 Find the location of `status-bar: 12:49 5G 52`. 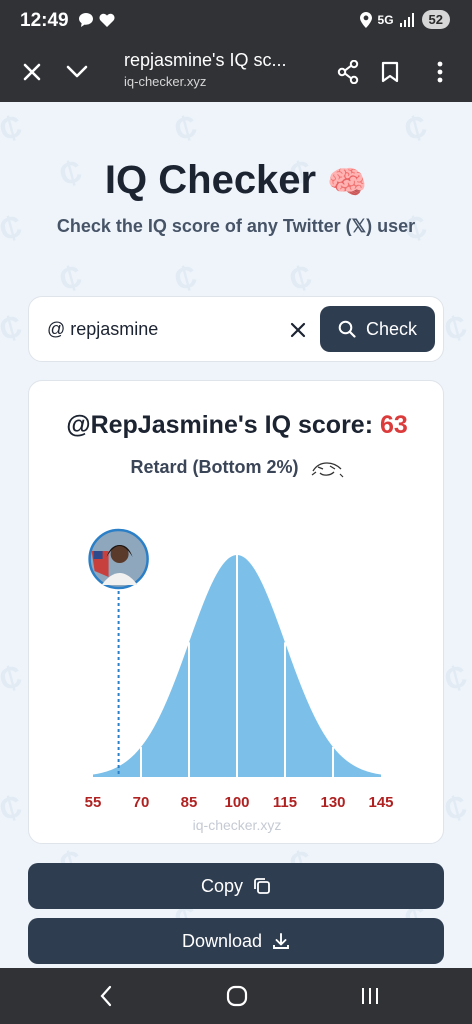

status-bar: 12:49 5G 52 is located at coordinates (236, 21).